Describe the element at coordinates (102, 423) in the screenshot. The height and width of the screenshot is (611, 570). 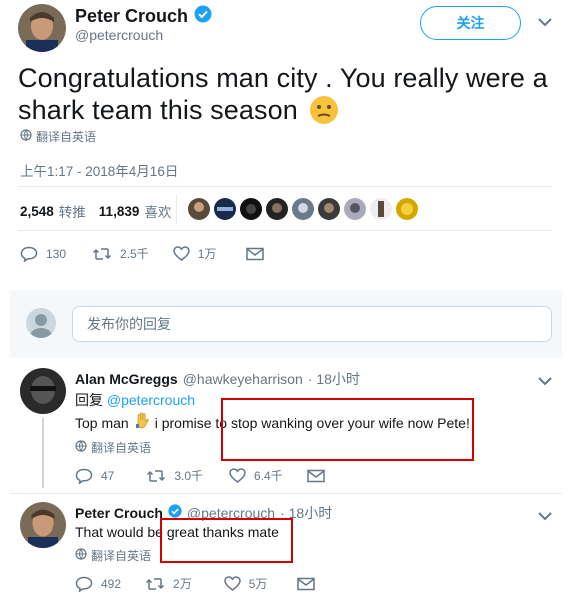
I see `reply-text-start: Top man` at that location.